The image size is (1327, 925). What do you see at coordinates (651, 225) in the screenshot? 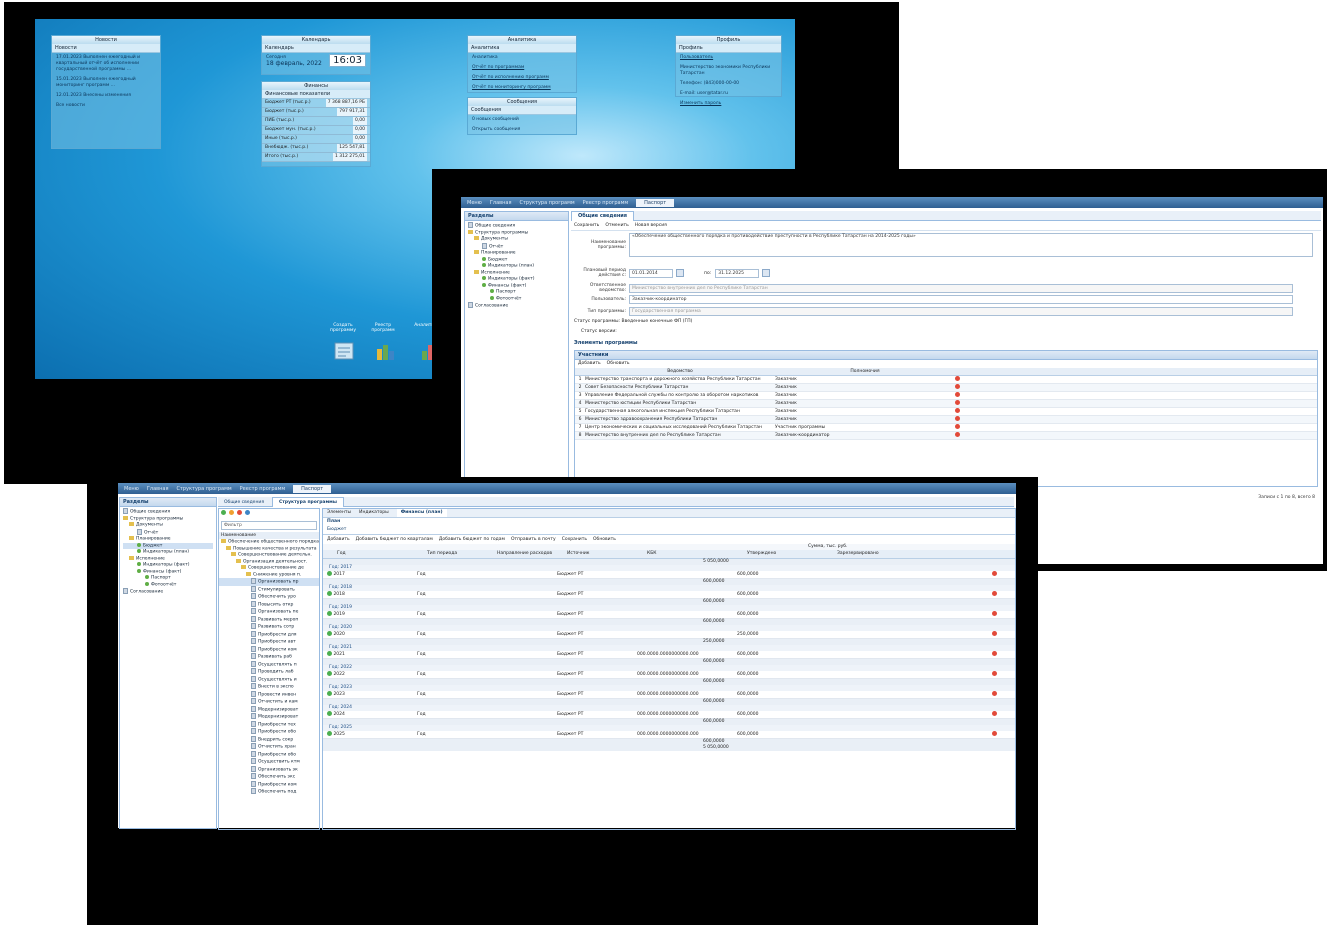
I see `new-version-button: Новая версия` at bounding box center [651, 225].